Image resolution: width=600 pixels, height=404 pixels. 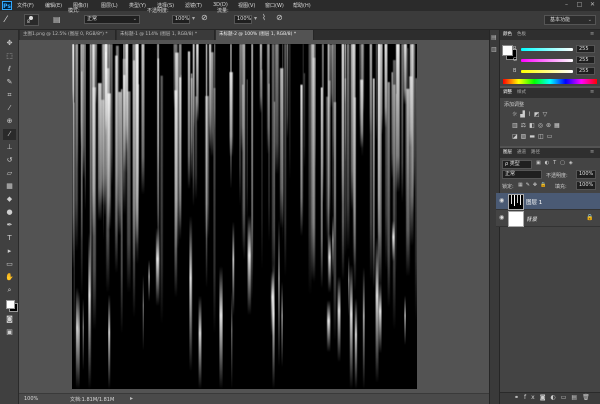 I want to click on flow-dropdown-icon: ▾, so click(x=255, y=18).